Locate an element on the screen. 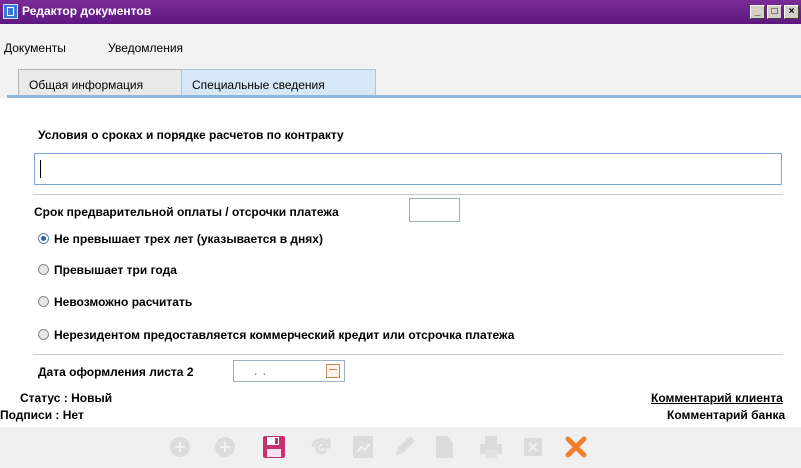 This screenshot has width=801, height=468. status-value: Новый is located at coordinates (92, 398).